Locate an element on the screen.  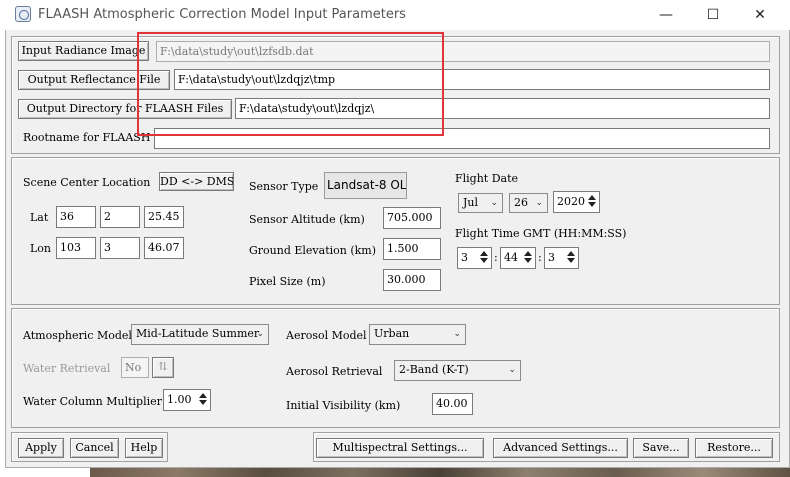
lon-degrees-field: 103 is located at coordinates (76, 248).